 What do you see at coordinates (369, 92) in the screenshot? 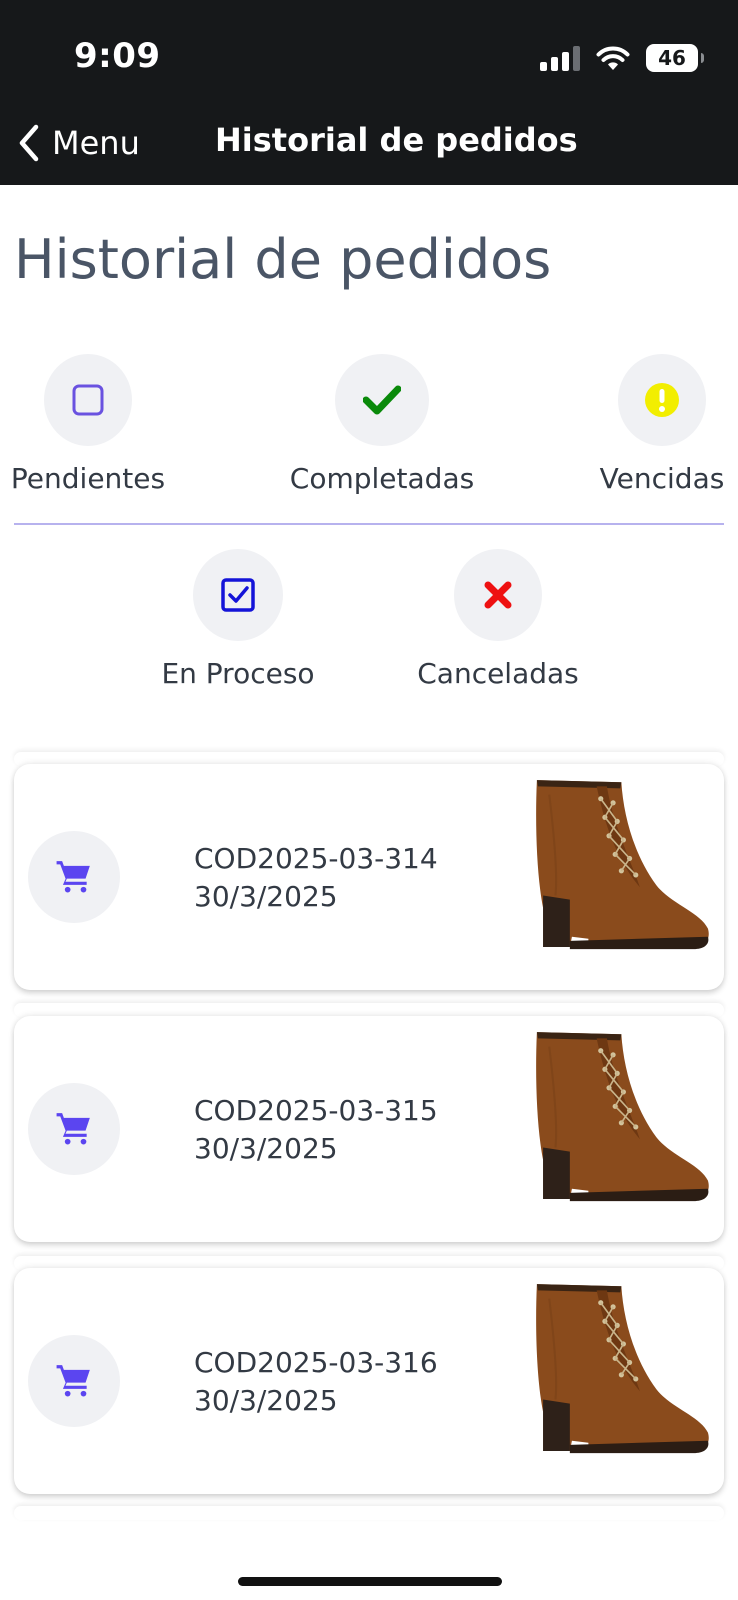
I see `app-header: 9:09 46 Menu Historial de pedidos` at bounding box center [369, 92].